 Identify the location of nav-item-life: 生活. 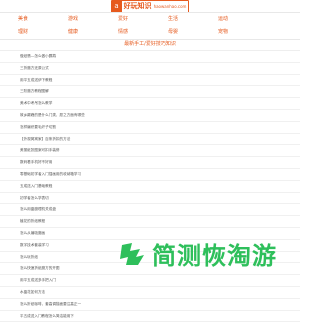
(175, 19).